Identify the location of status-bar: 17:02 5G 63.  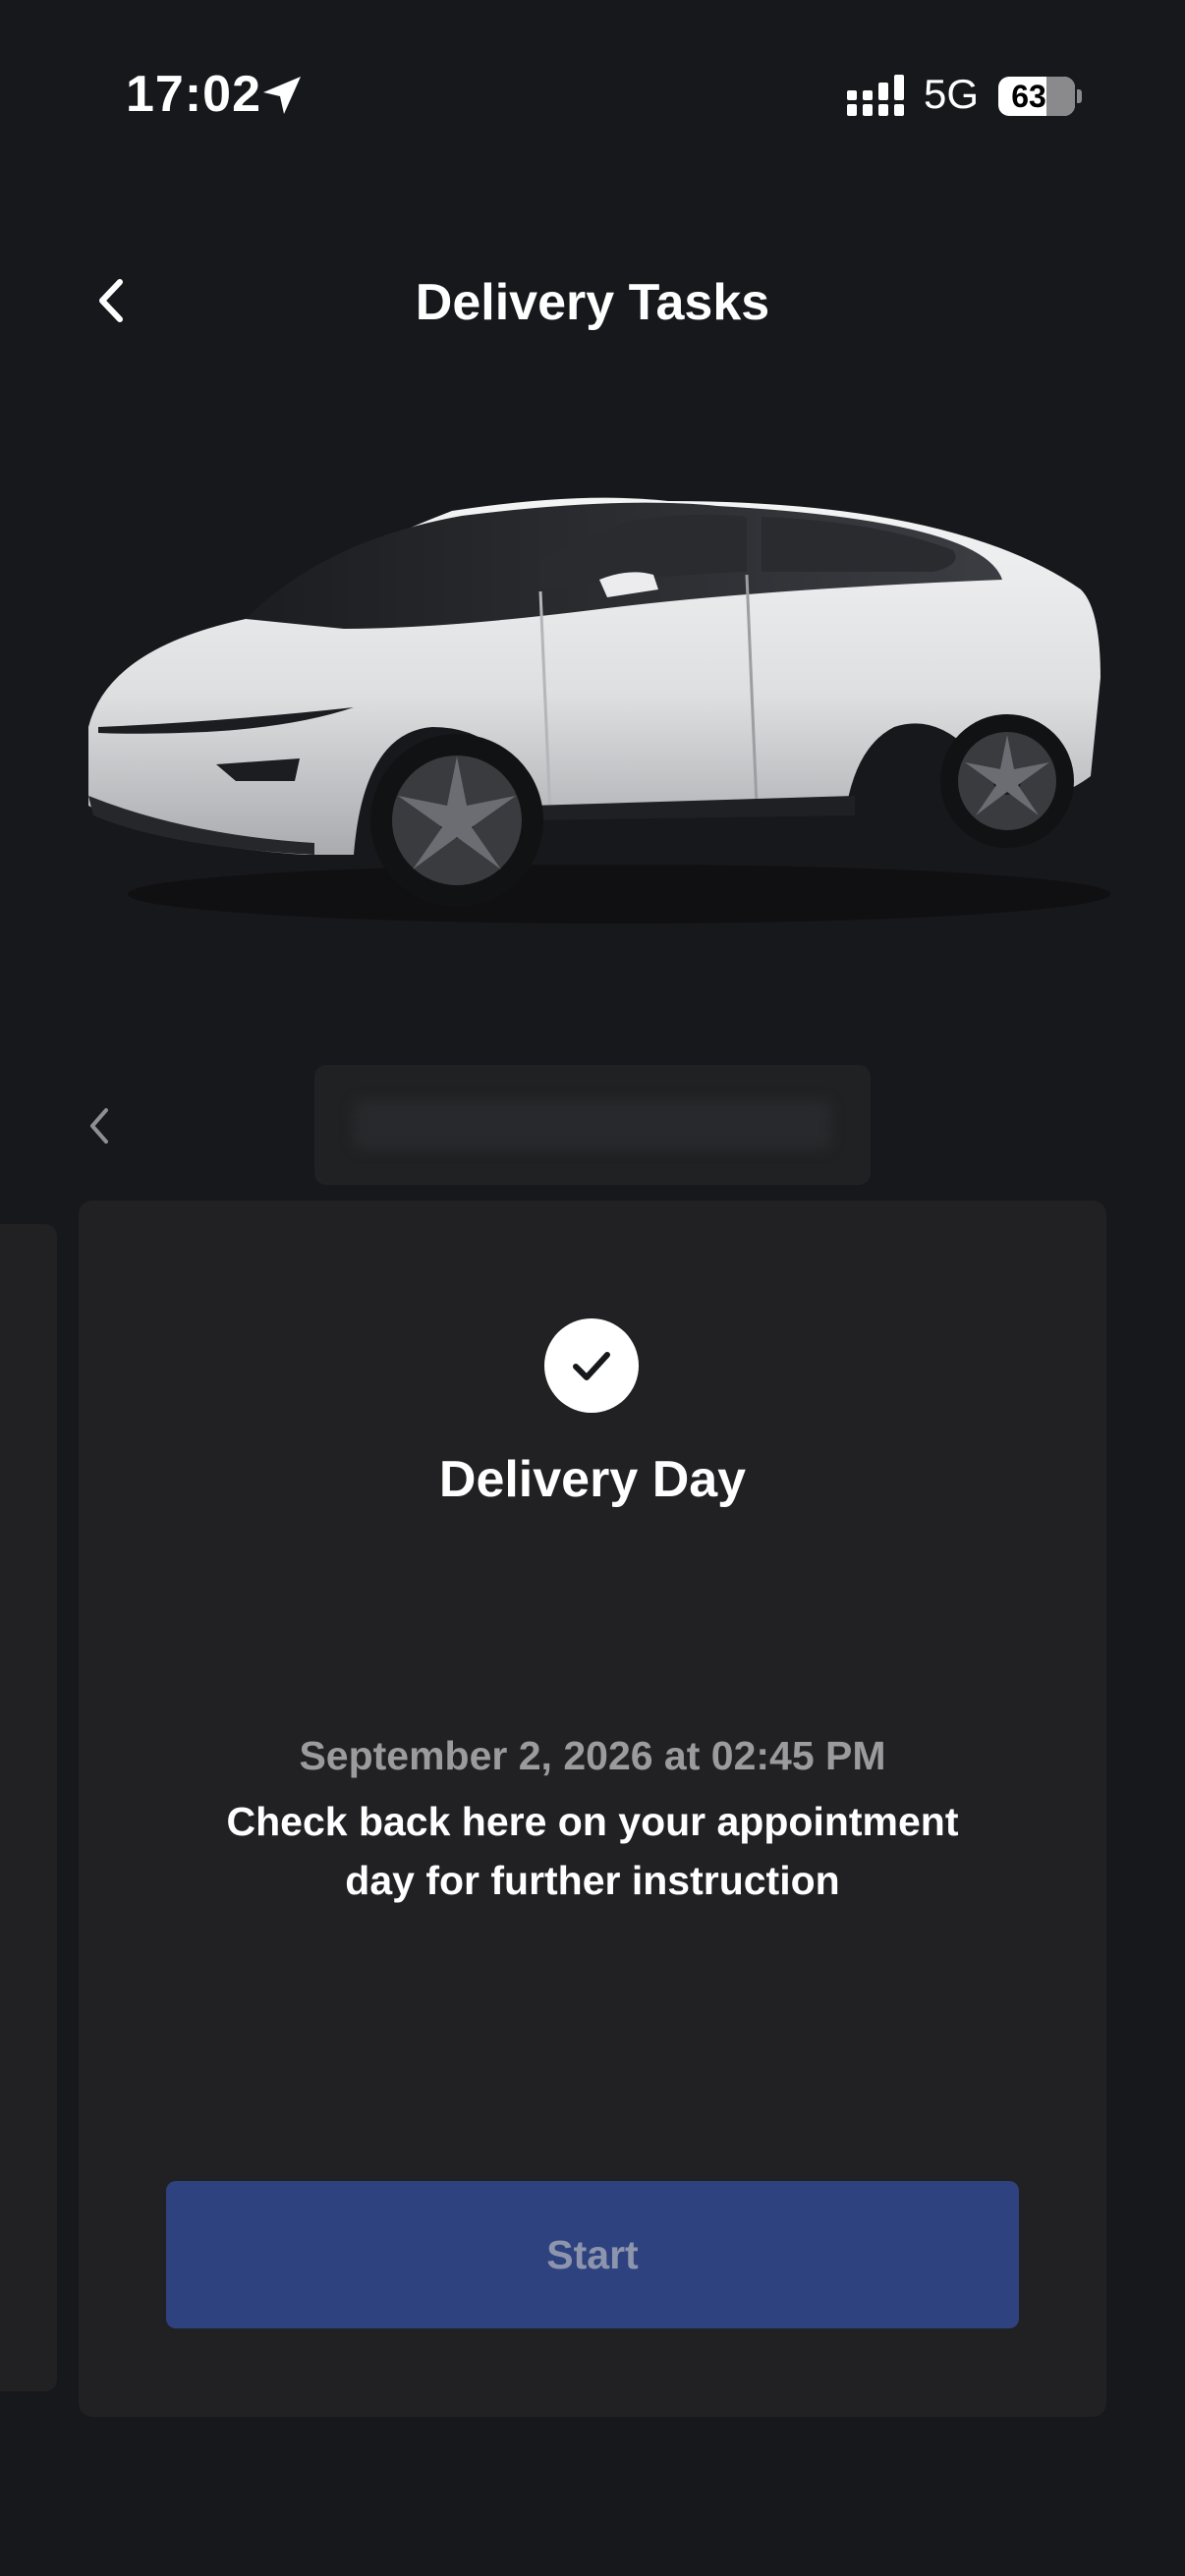
(592, 98).